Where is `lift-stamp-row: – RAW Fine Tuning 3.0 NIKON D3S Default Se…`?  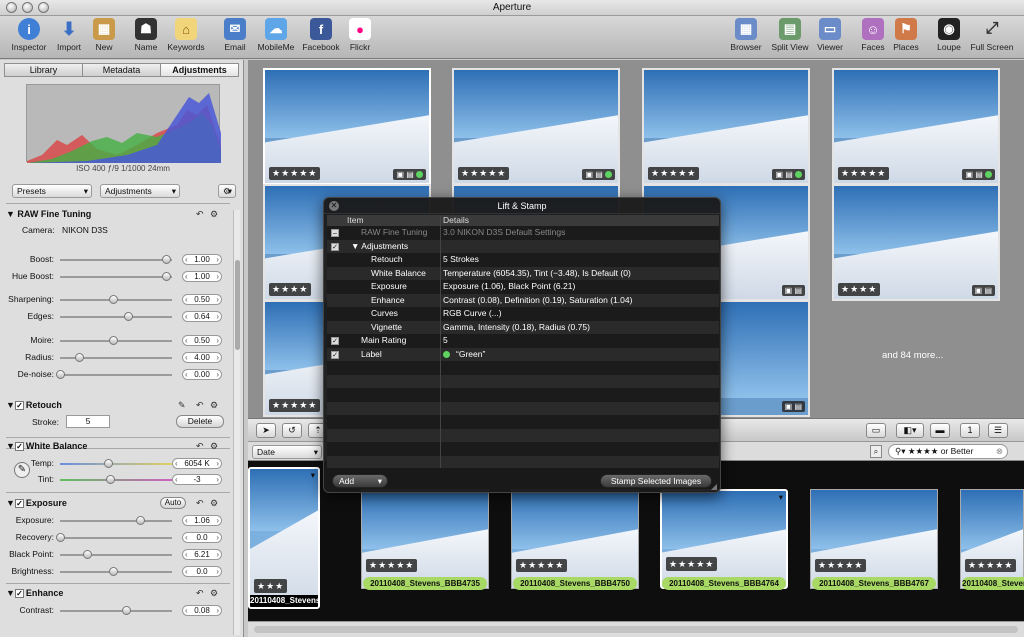
lift-stamp-row: – RAW Fine Tuning 3.0 NIKON D3S Default Se… is located at coordinates (523, 233).